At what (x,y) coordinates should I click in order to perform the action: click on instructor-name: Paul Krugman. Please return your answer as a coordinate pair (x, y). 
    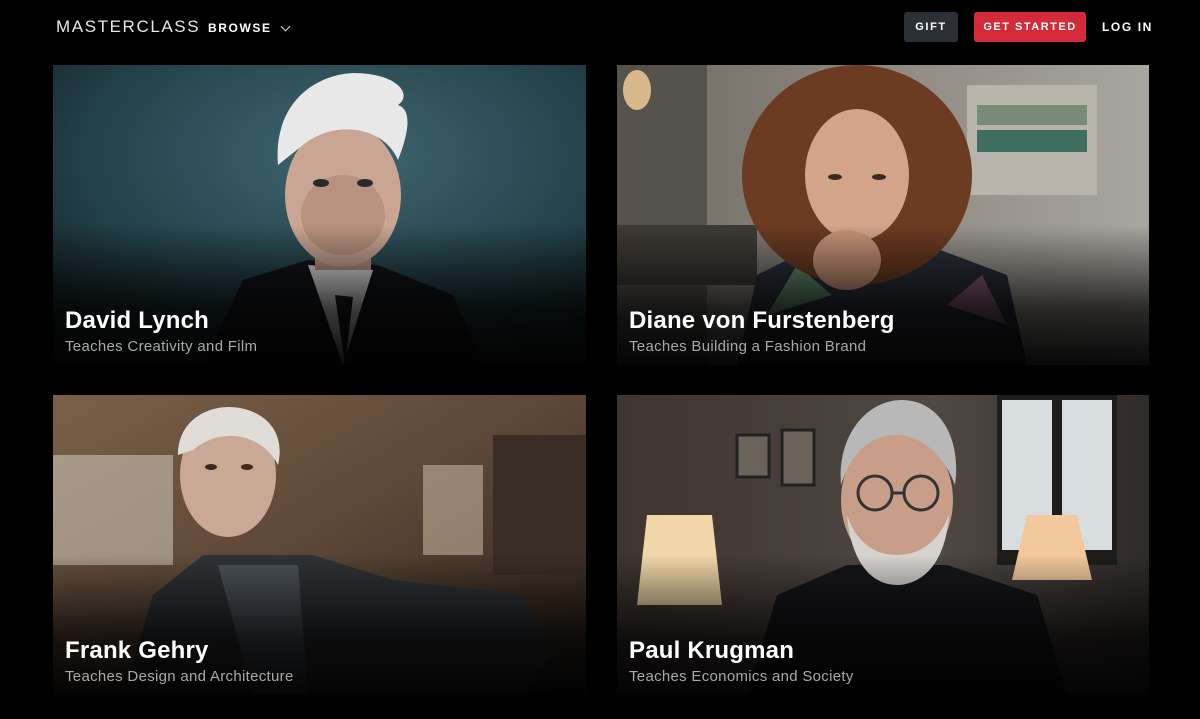
    Looking at the image, I should click on (712, 650).